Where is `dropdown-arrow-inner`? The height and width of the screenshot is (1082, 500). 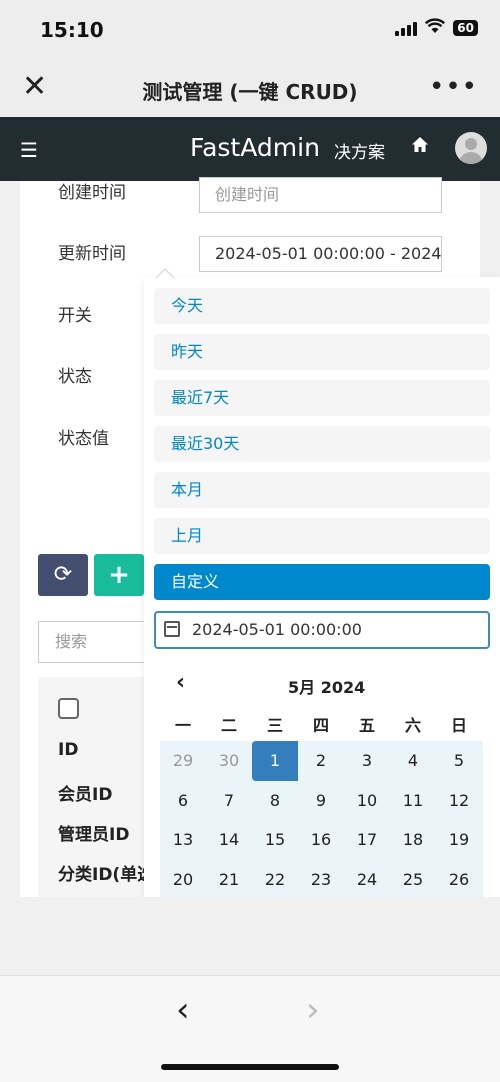
dropdown-arrow-inner is located at coordinates (165, 274).